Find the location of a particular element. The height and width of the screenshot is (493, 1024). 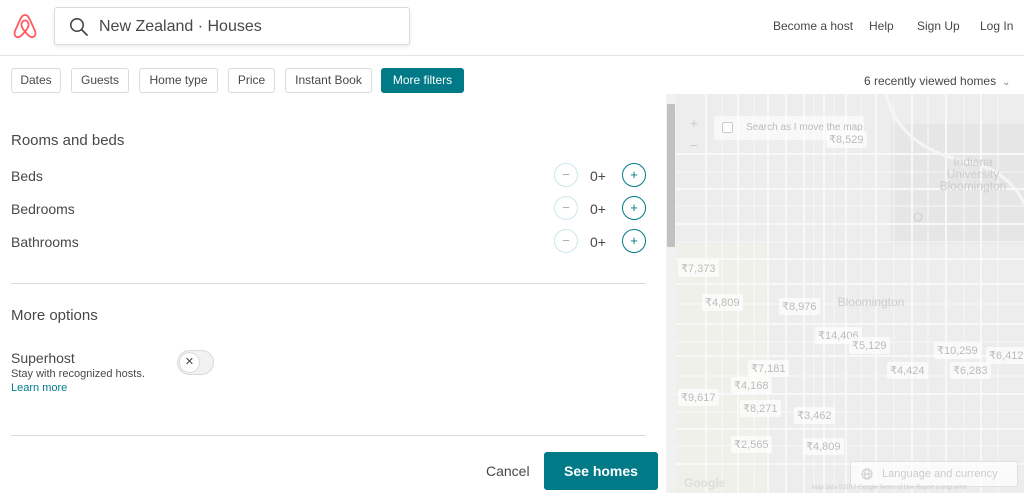

bedrooms-value: 0+ is located at coordinates (598, 209).